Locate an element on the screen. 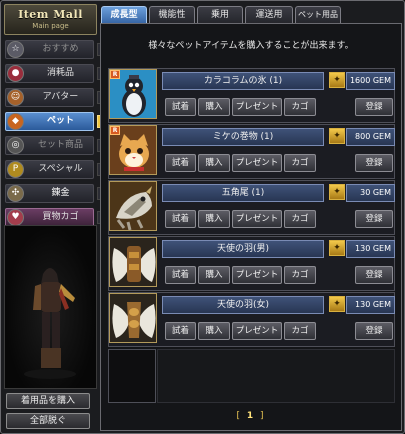  set-icon: ◎ is located at coordinates (15, 145).